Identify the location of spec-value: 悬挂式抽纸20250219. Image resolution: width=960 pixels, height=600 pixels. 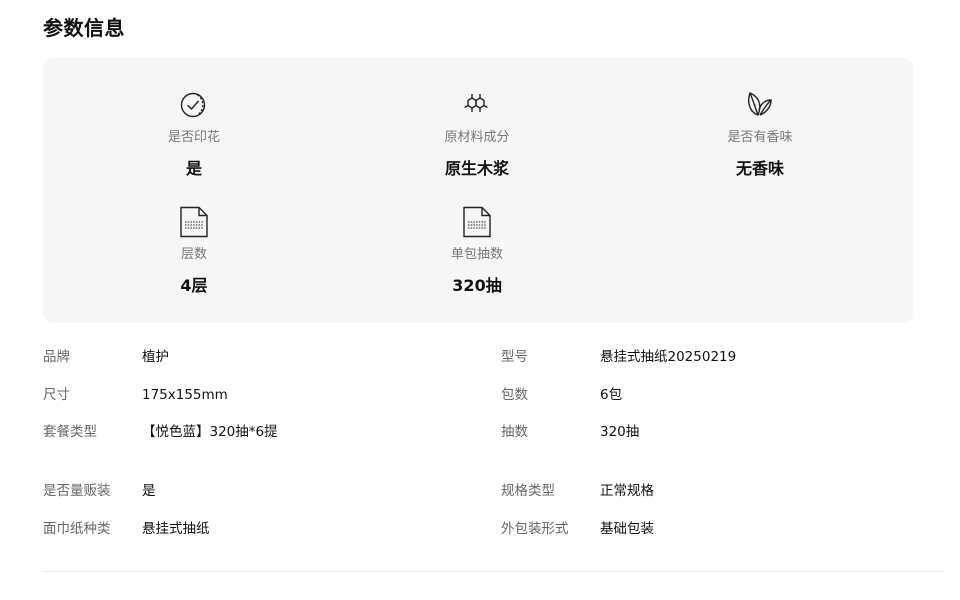
(668, 357).